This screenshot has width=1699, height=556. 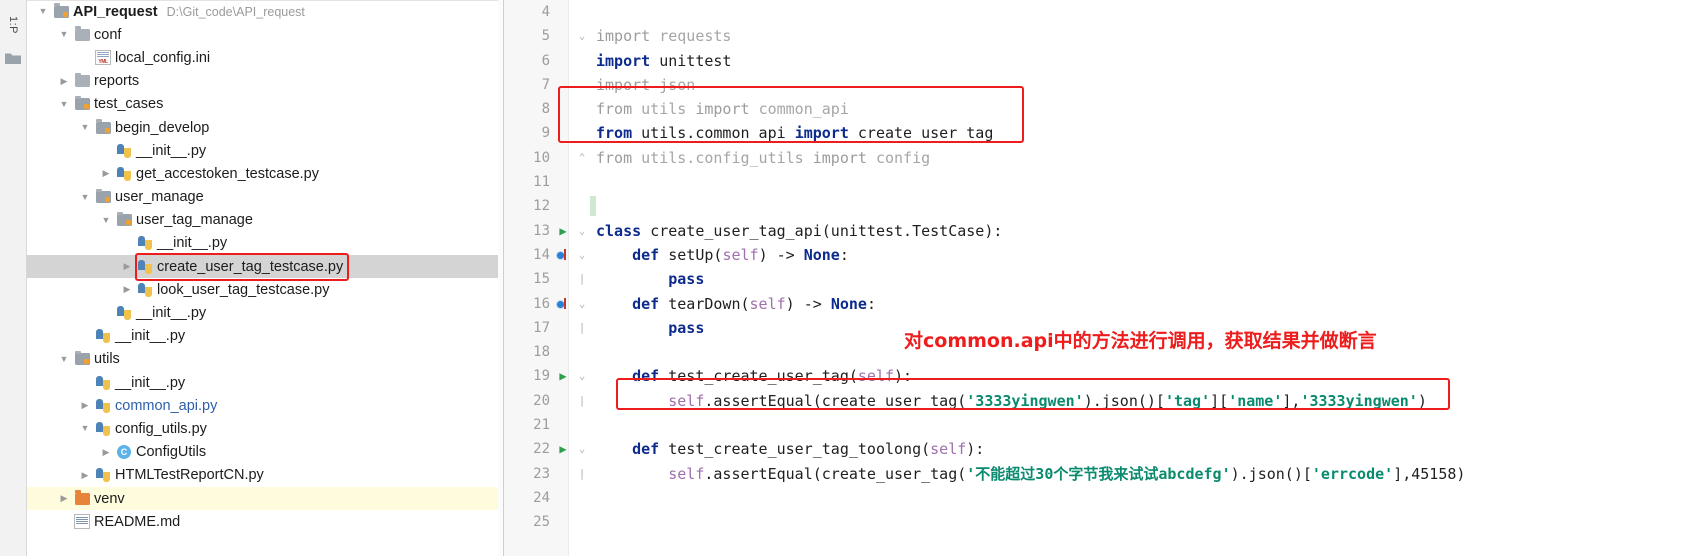 I want to click on code-line: 12, so click(x=1101, y=206).